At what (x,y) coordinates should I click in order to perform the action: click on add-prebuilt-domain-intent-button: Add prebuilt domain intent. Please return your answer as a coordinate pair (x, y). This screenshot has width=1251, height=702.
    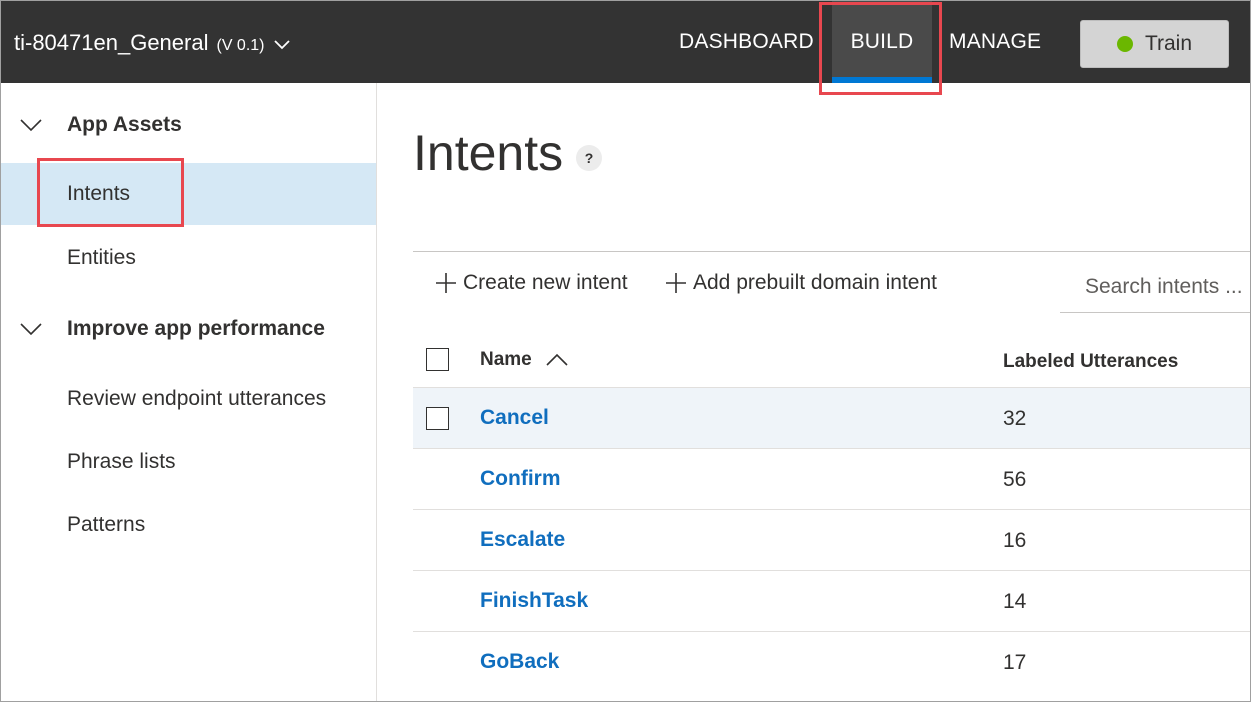
    Looking at the image, I should click on (801, 283).